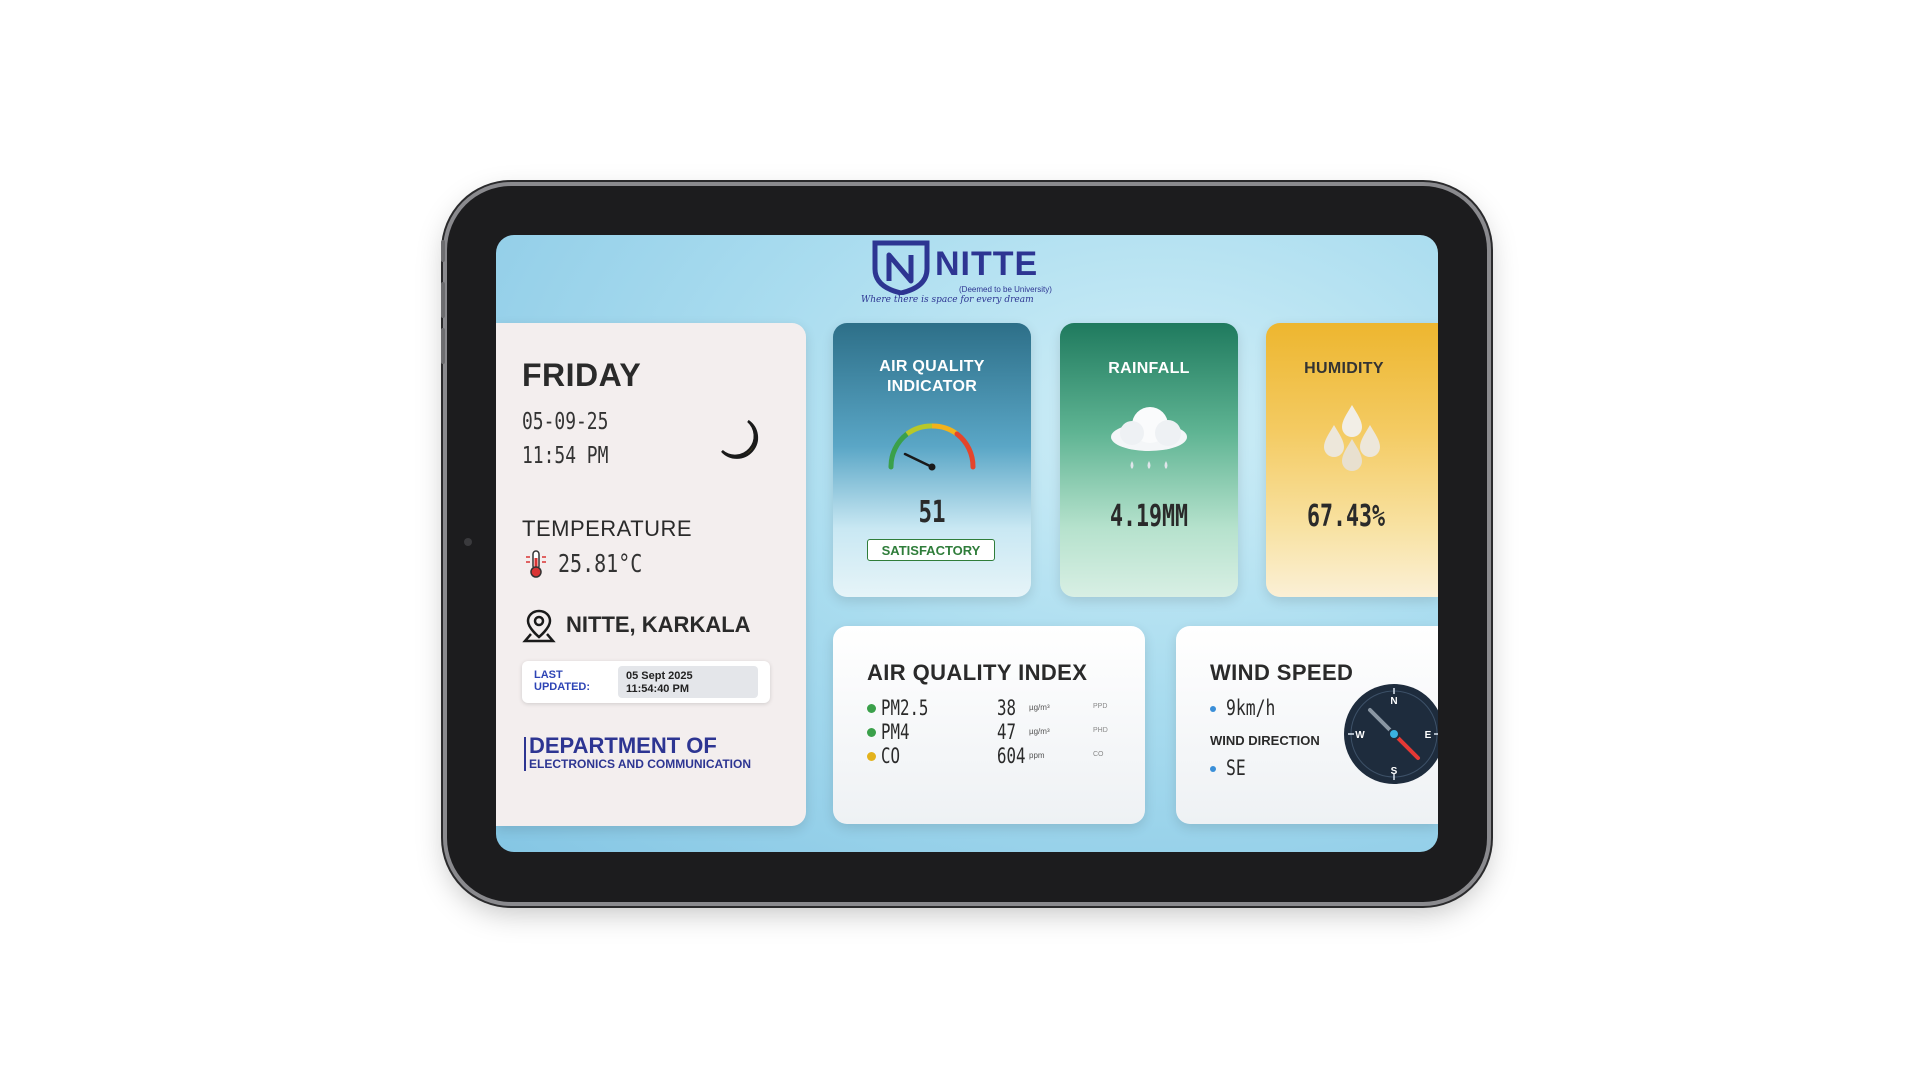  I want to click on aqi-pollutant-name: PM2.5, so click(905, 708).